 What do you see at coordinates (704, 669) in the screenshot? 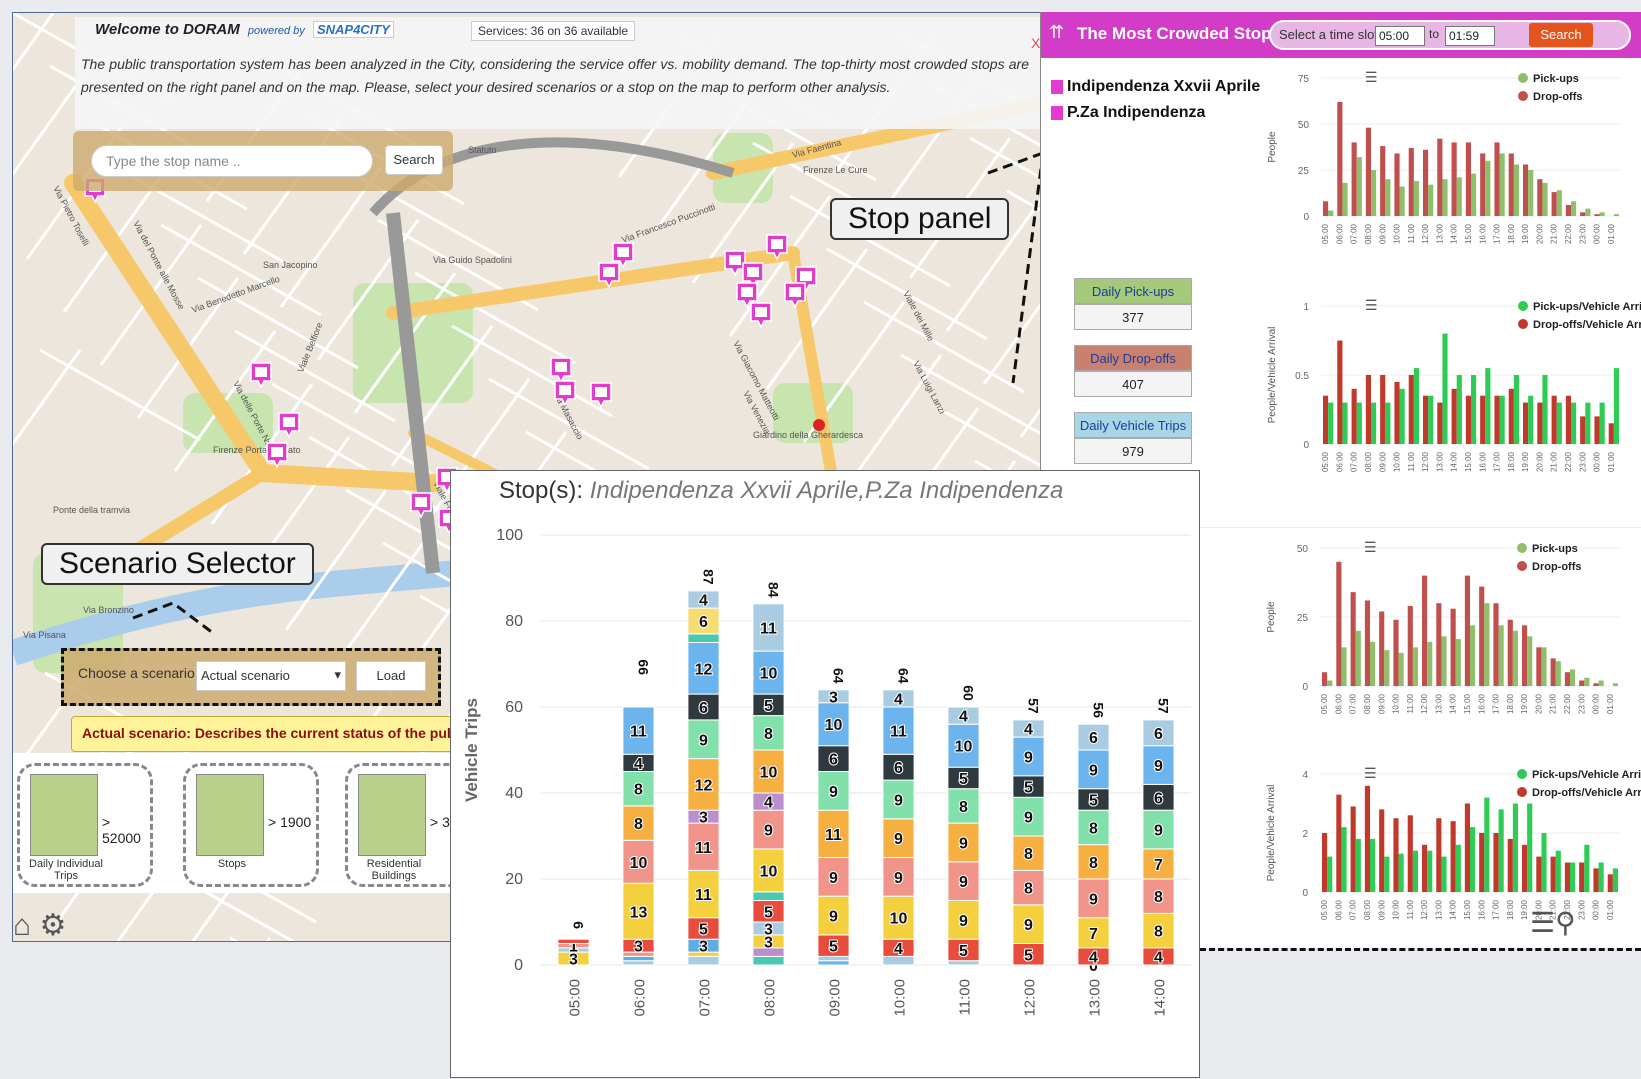
I see `segment-label: 12` at bounding box center [704, 669].